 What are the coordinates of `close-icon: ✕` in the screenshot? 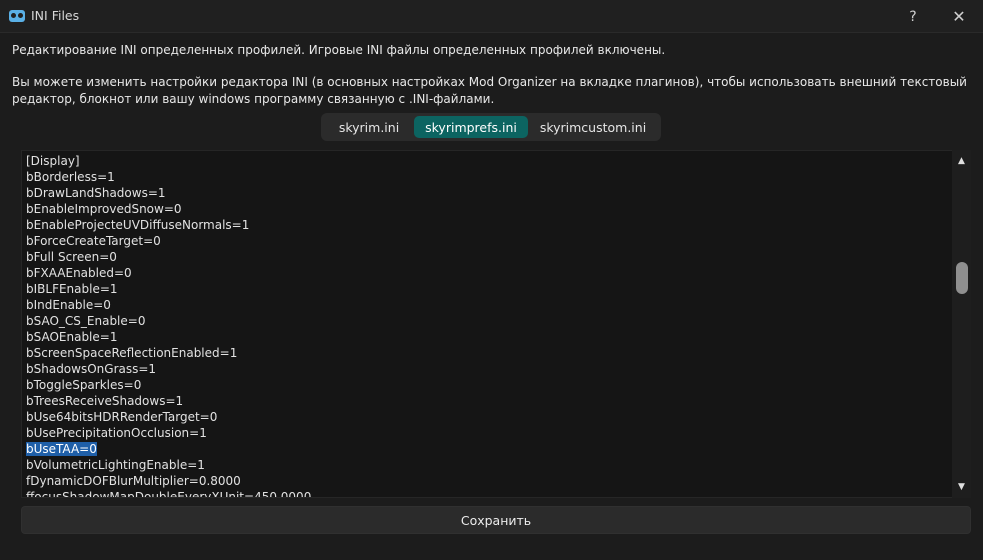 It's located at (959, 16).